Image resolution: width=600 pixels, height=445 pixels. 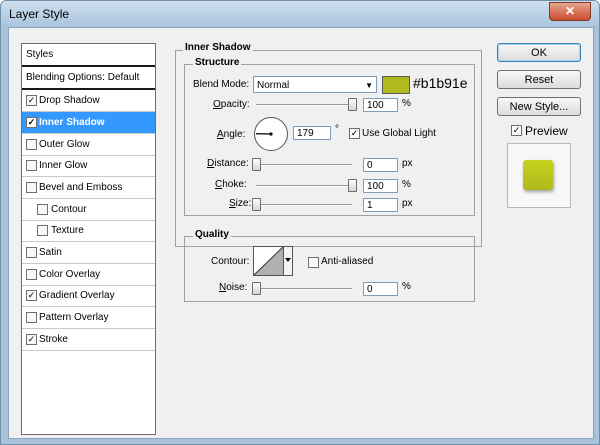 What do you see at coordinates (88, 210) in the screenshot?
I see `style-item-contour: Contour` at bounding box center [88, 210].